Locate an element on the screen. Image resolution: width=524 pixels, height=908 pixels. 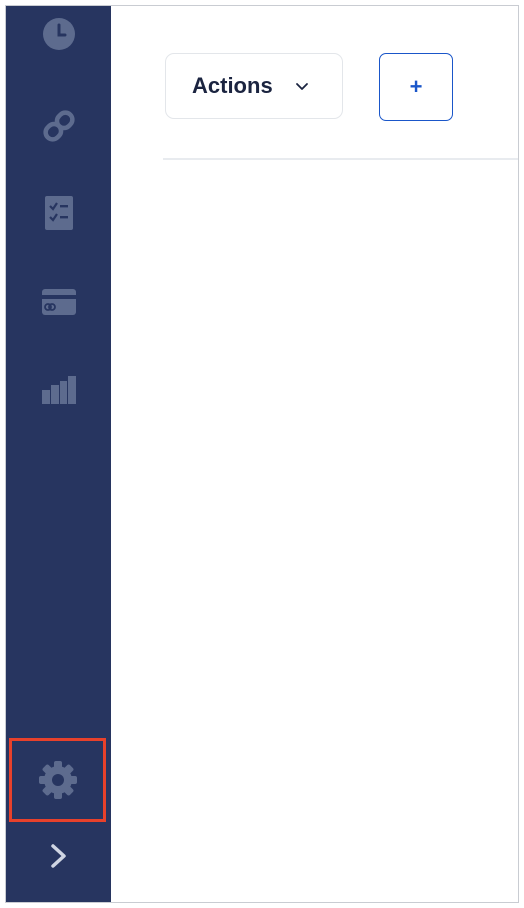
bar-chart-icon is located at coordinates (58, 390).